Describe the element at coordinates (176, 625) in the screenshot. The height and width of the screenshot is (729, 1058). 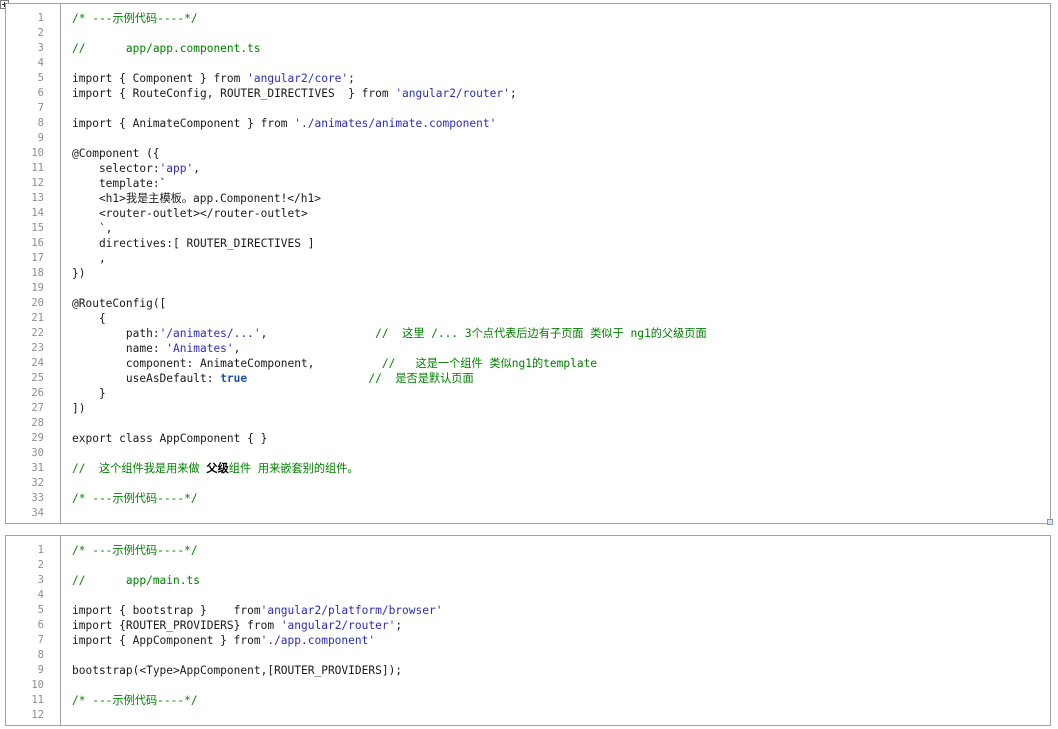
I see `code-token: import {ROUTER_PROVIDERS} from` at that location.